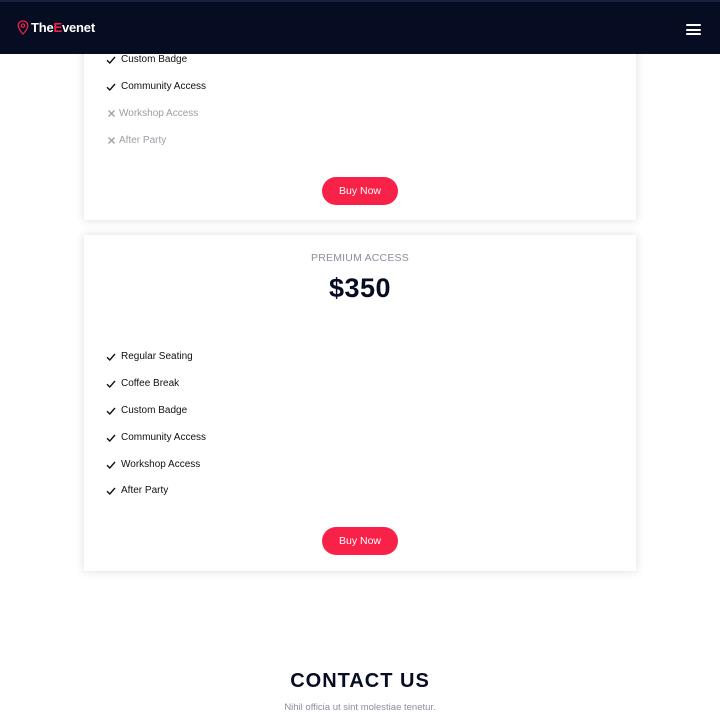  I want to click on map-pin-icon, so click(23, 27).